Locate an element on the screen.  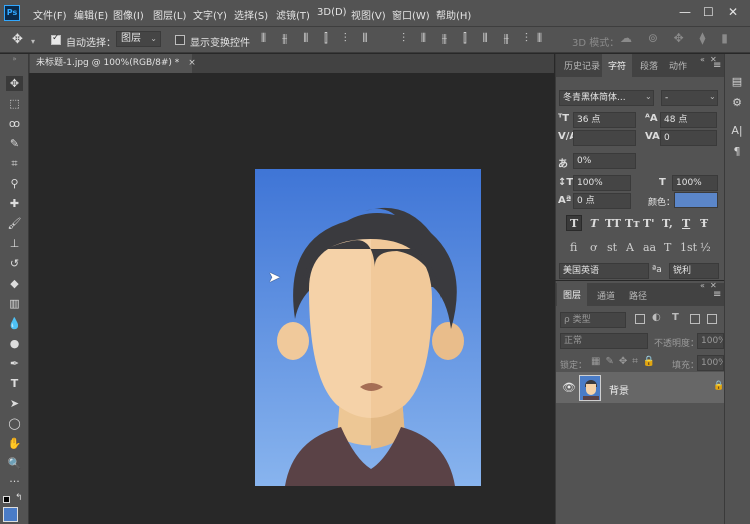
align-icons-group-1: ⫴ ⫵ ⫴ ⫿ ⫶ ⫴ is located at coordinates (317, 38).